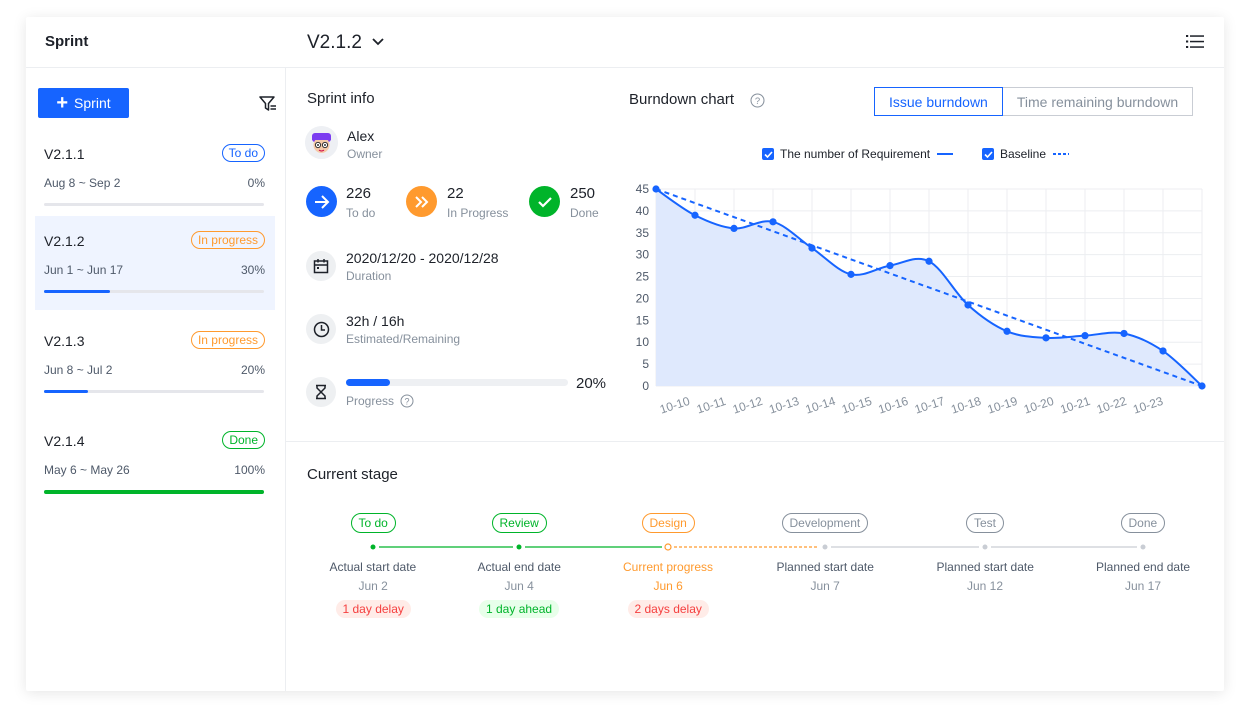 The width and height of the screenshot is (1250, 725). Describe the element at coordinates (155, 176) in the screenshot. I see `sprint-list-item: V2.1.1 To do Aug 8 ~ Sep 2 0%` at that location.